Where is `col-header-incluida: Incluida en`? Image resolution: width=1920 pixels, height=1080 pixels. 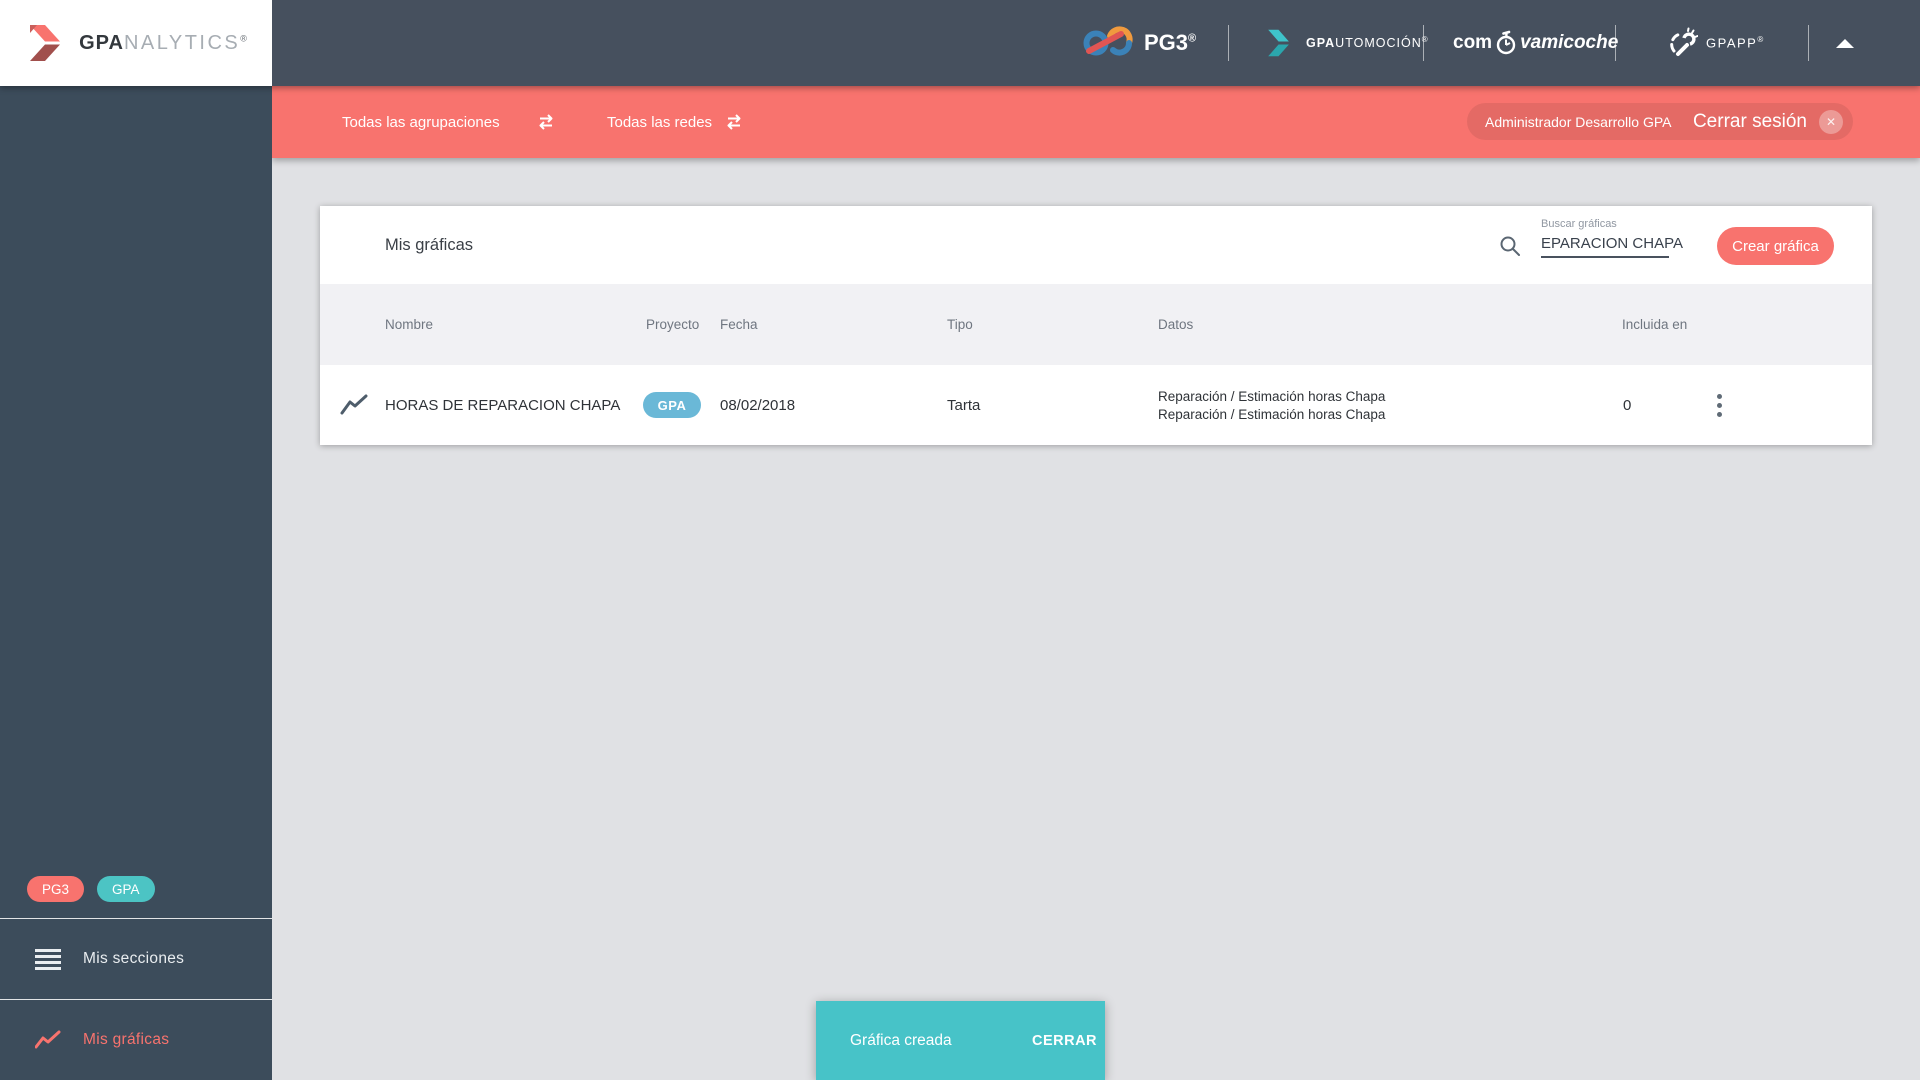 col-header-incluida: Incluida en is located at coordinates (1655, 324).